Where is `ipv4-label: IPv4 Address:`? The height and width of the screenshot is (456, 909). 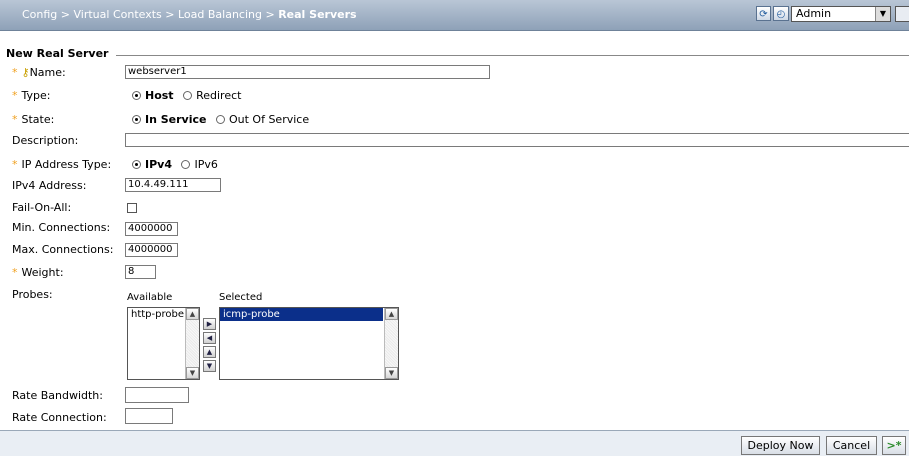
ipv4-label: IPv4 Address: is located at coordinates (49, 185).